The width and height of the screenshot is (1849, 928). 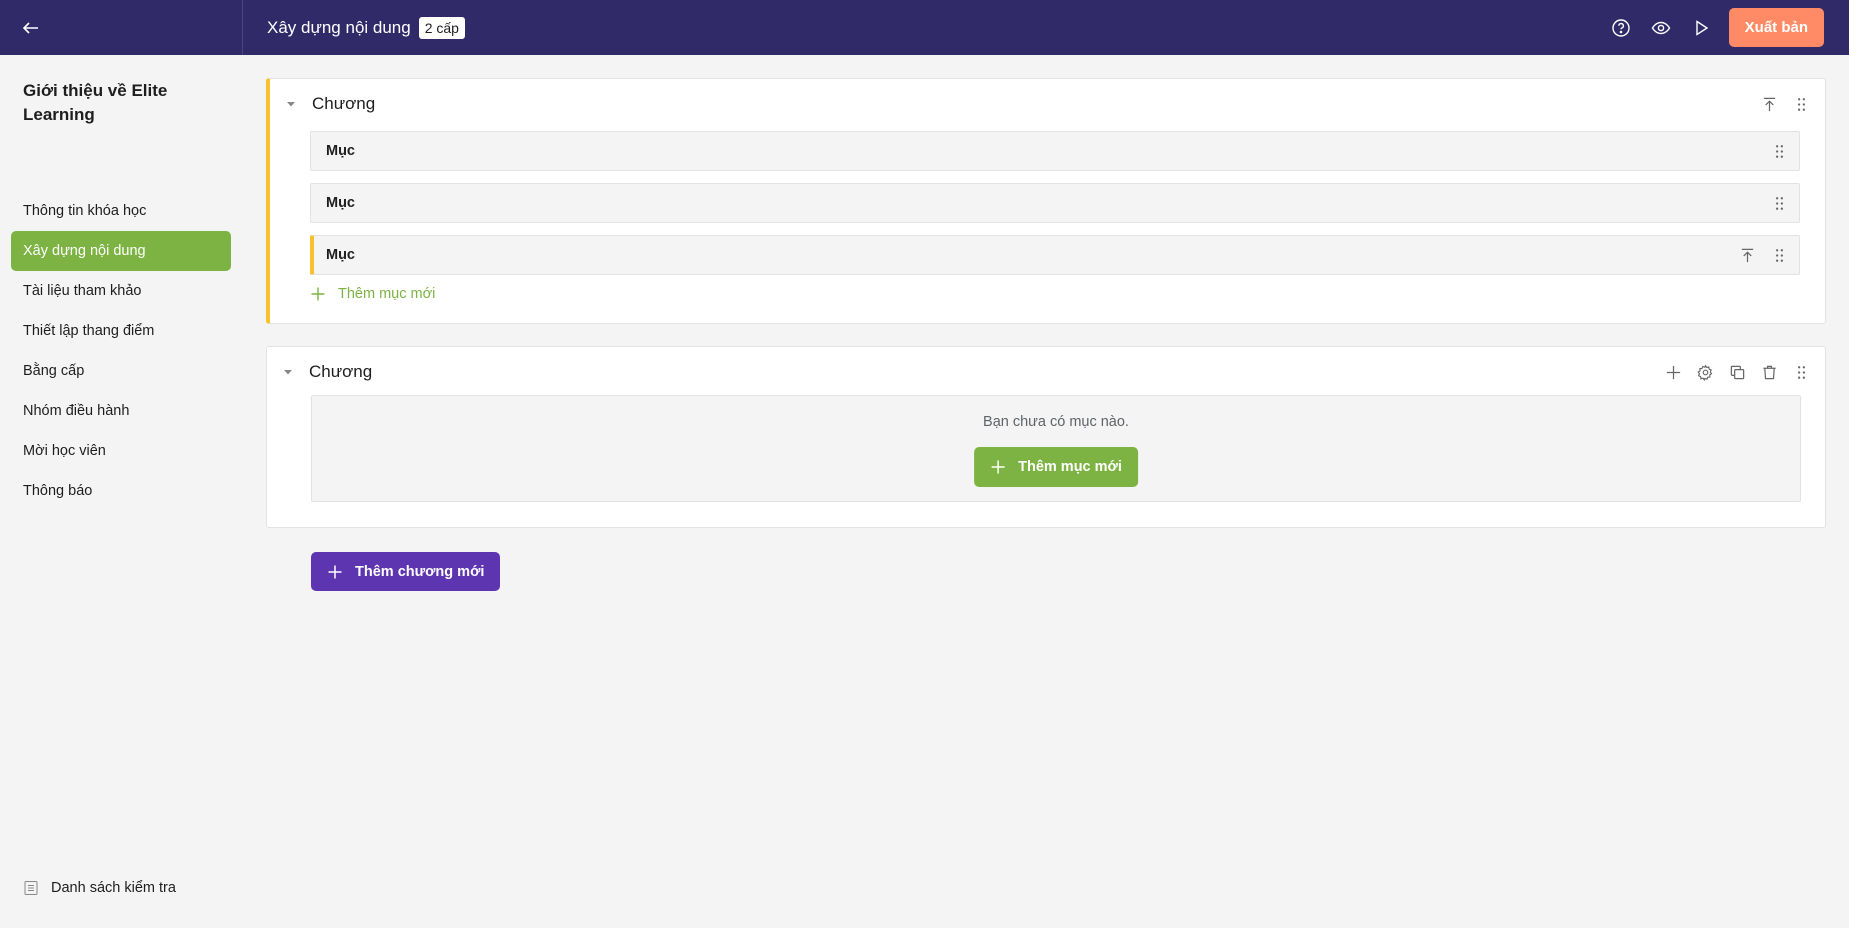 What do you see at coordinates (121, 411) in the screenshot?
I see `sidebar-item-management-team: Nhóm điều hành` at bounding box center [121, 411].